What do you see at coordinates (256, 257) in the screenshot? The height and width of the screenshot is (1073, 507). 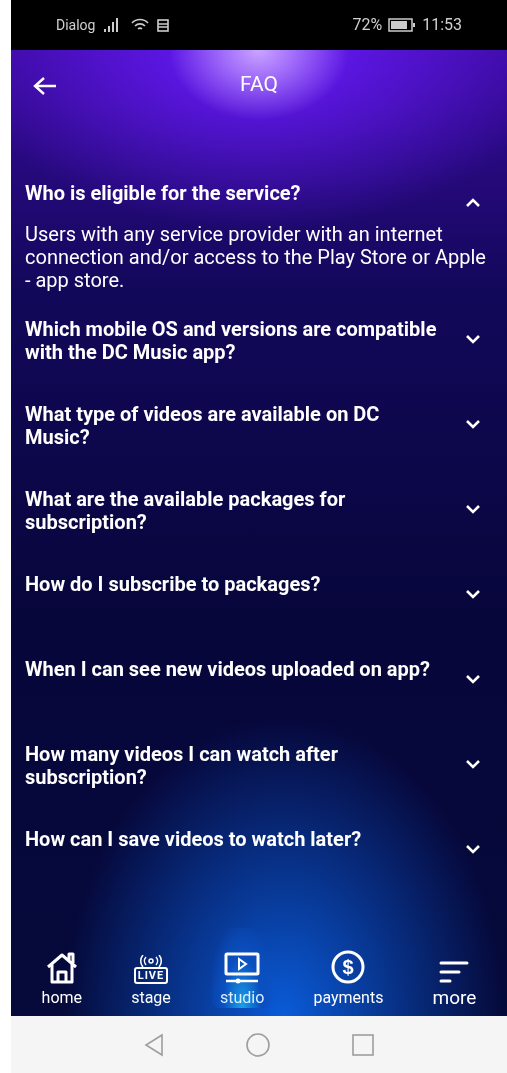 I see `faq-answer: Users with any service provider with an internet connection and/or access to the Play Store or Apple - app store.` at bounding box center [256, 257].